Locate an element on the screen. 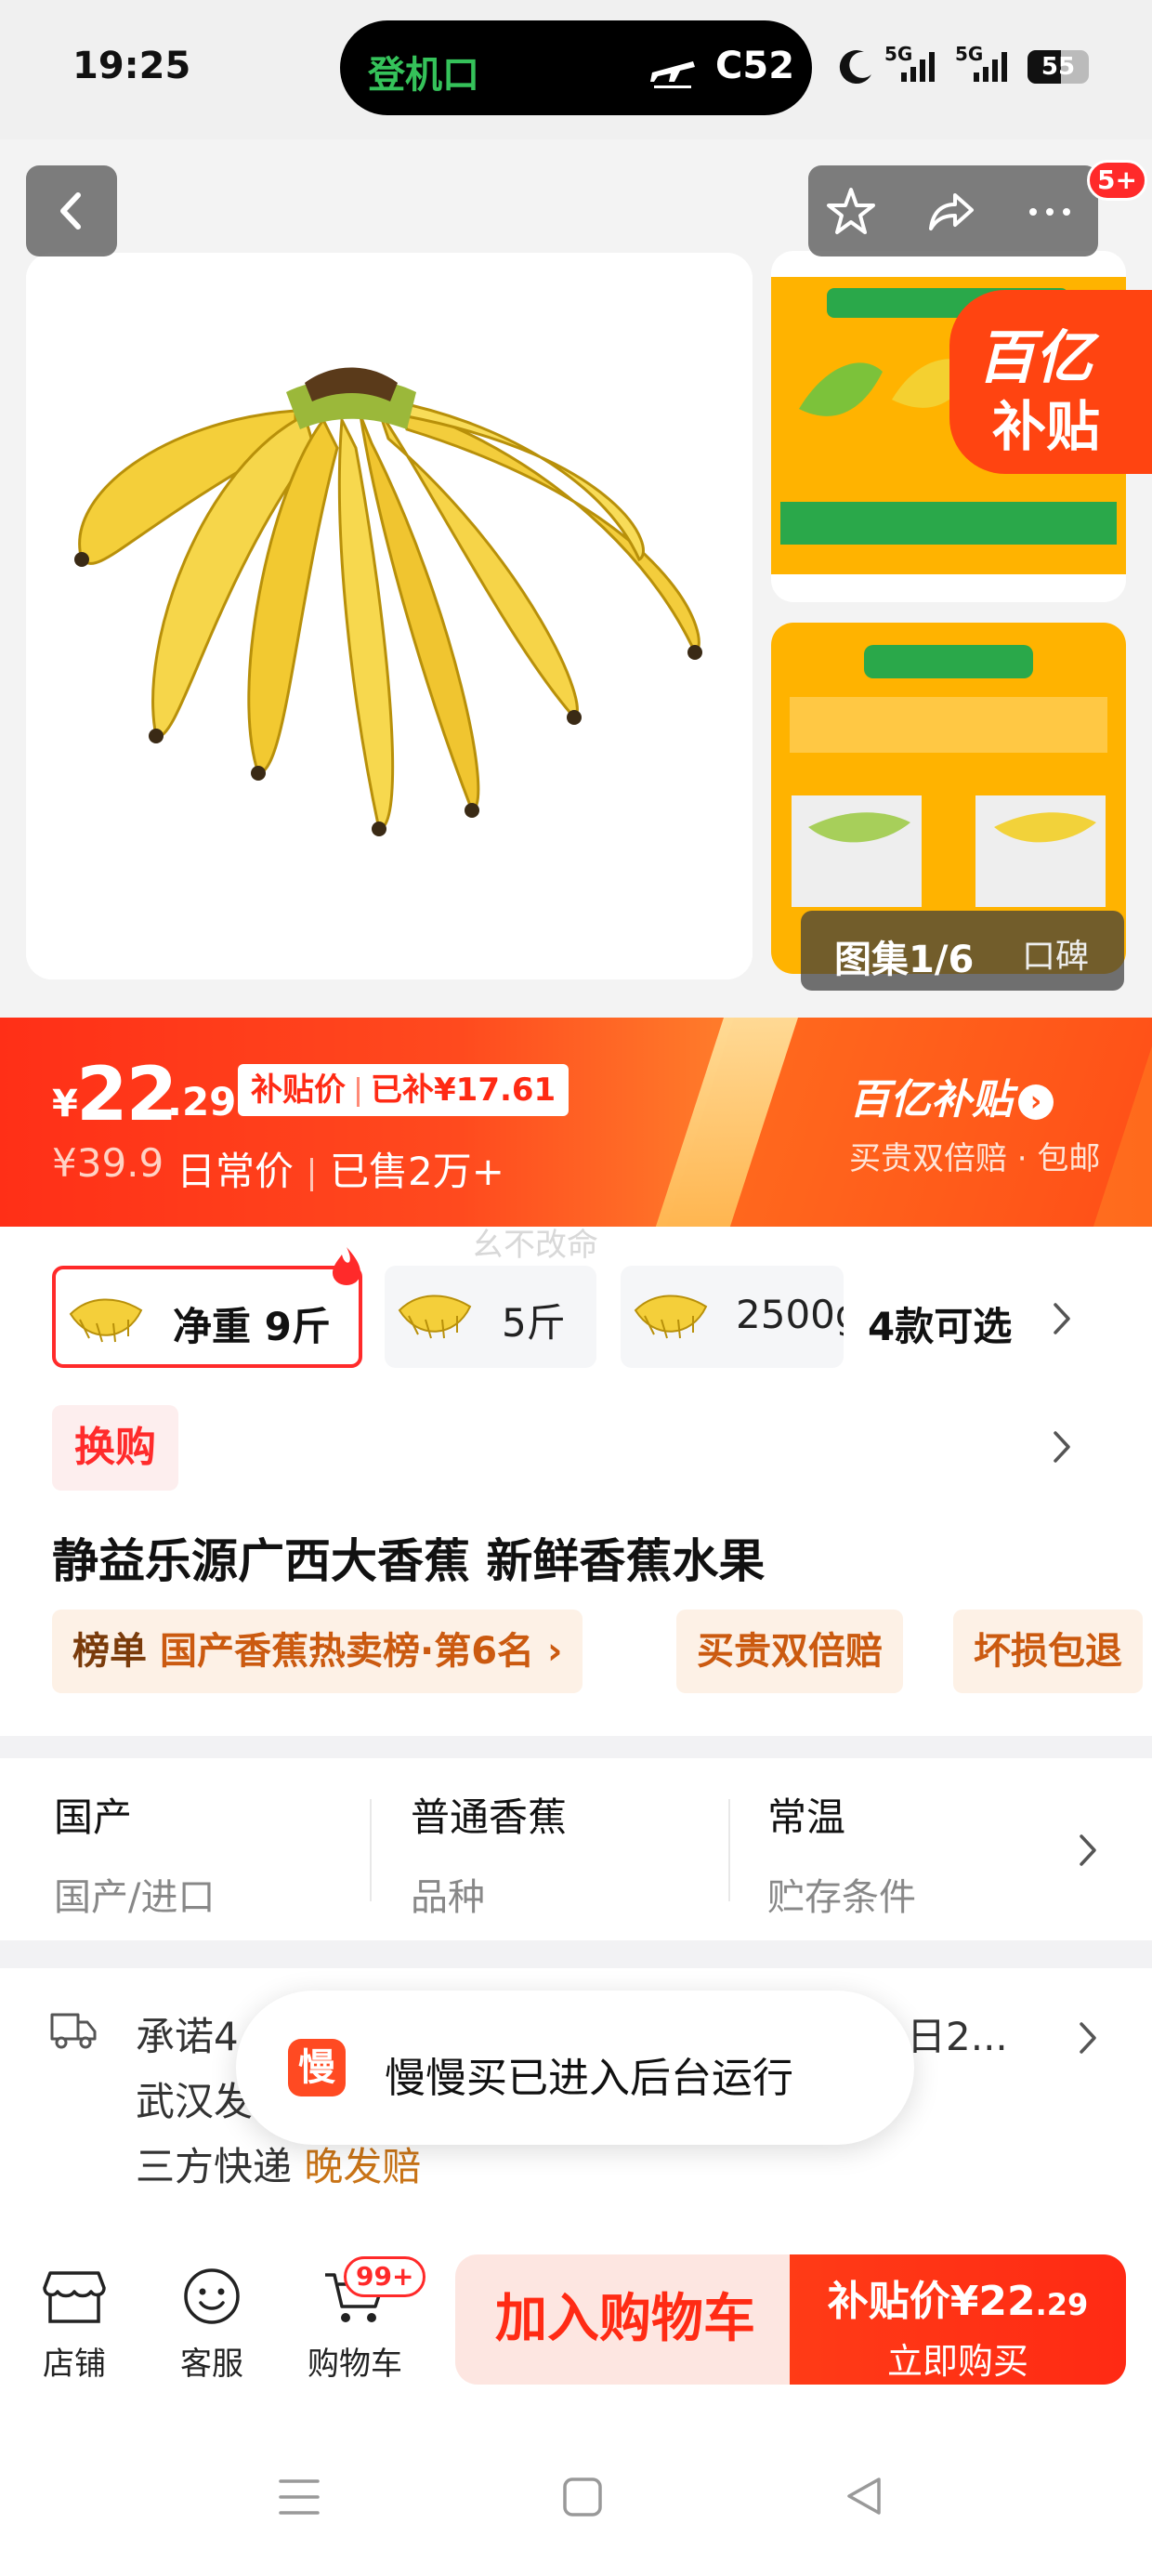  damage-return-tag: 坏损包退 is located at coordinates (1048, 1651).